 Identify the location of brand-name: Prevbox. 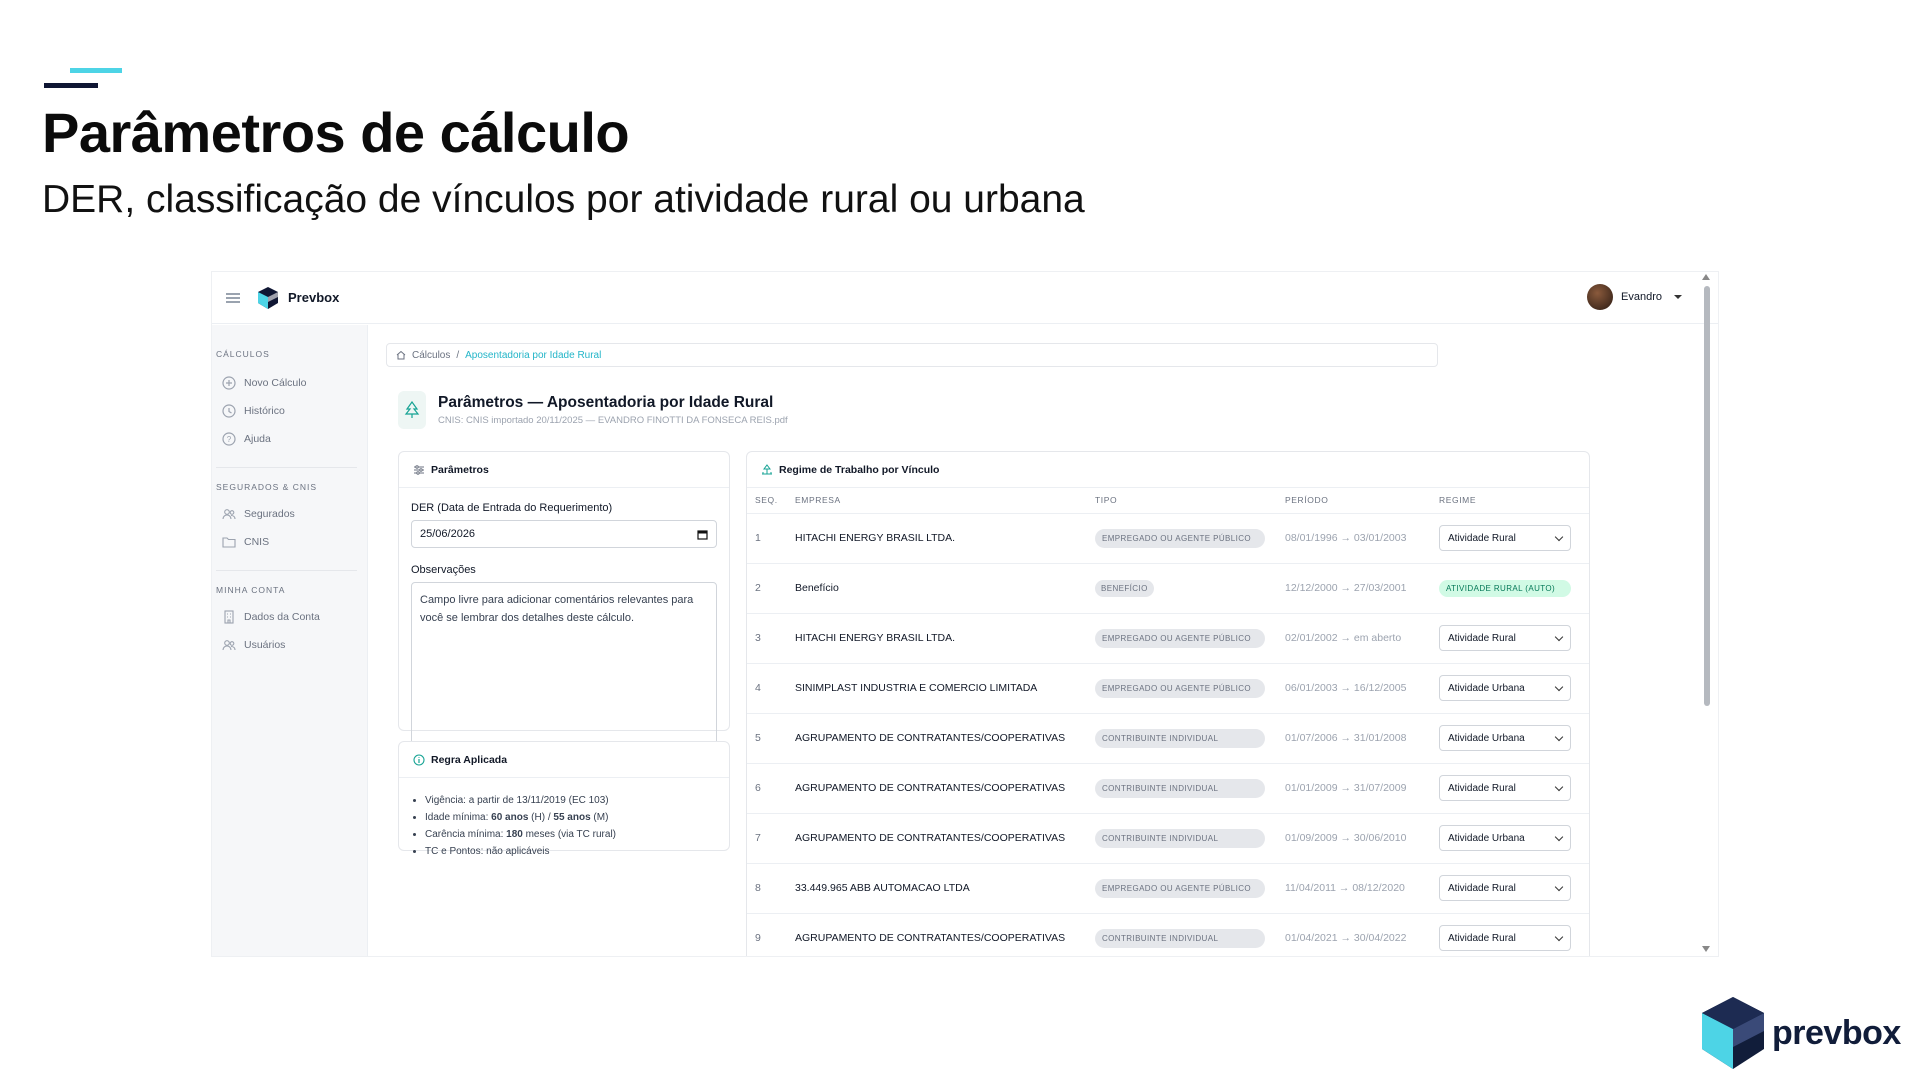
(314, 297).